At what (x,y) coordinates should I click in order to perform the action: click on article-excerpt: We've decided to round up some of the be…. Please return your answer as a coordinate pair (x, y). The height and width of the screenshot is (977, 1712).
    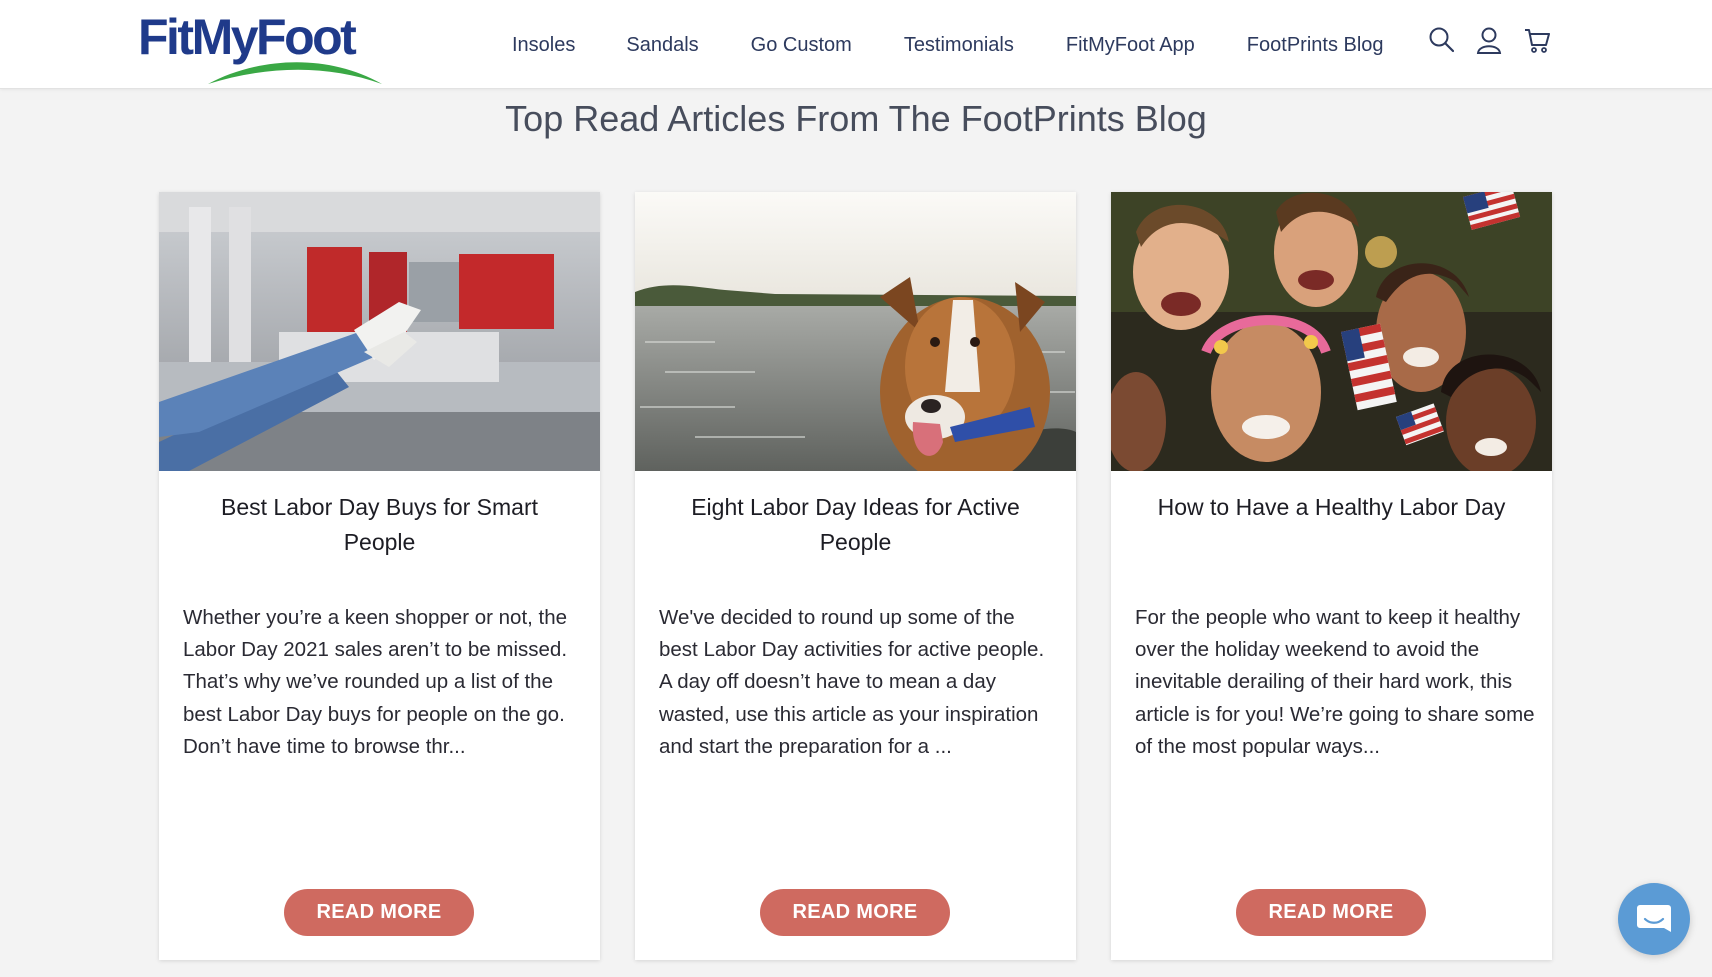
    Looking at the image, I should click on (852, 682).